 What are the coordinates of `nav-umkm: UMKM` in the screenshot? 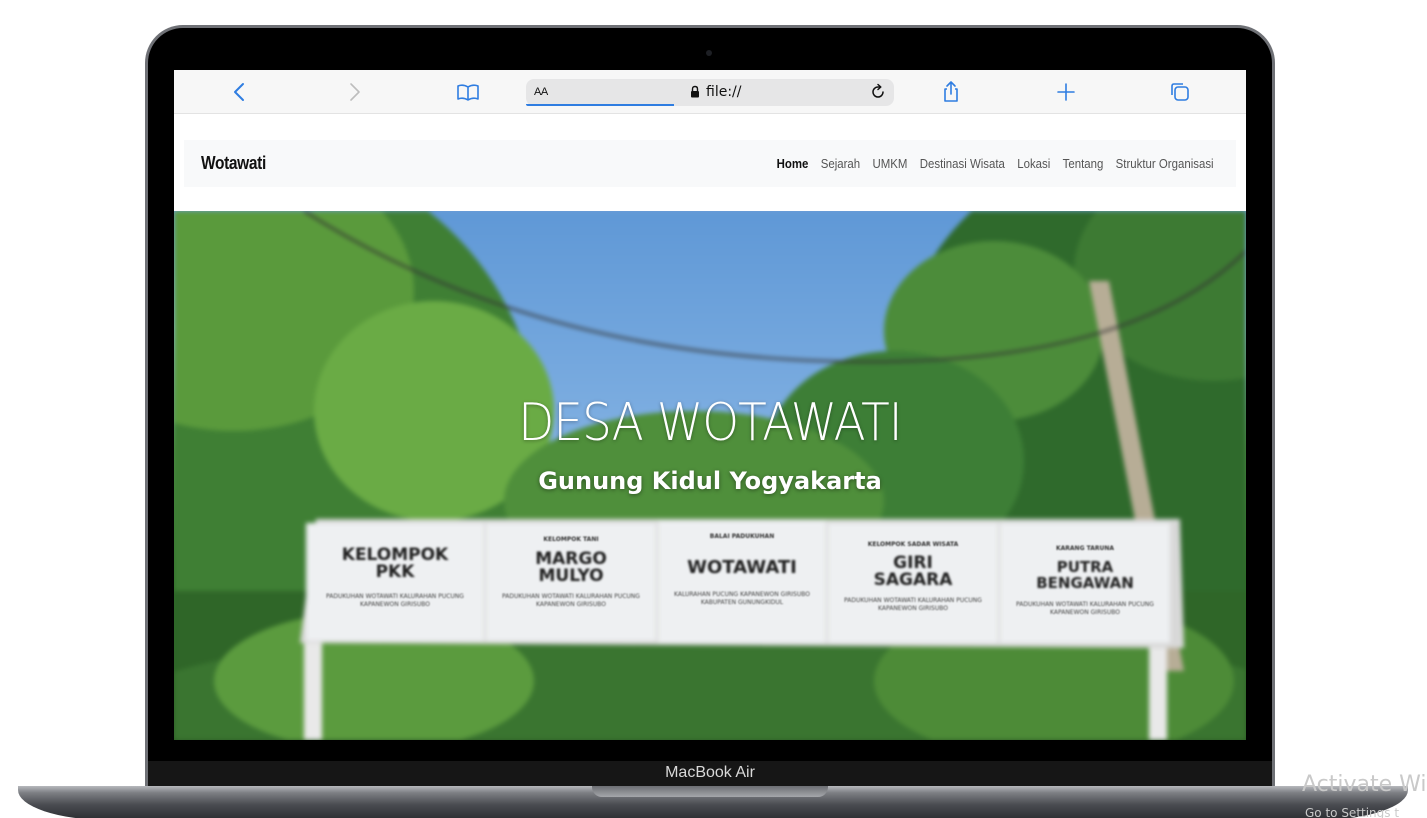 It's located at (890, 163).